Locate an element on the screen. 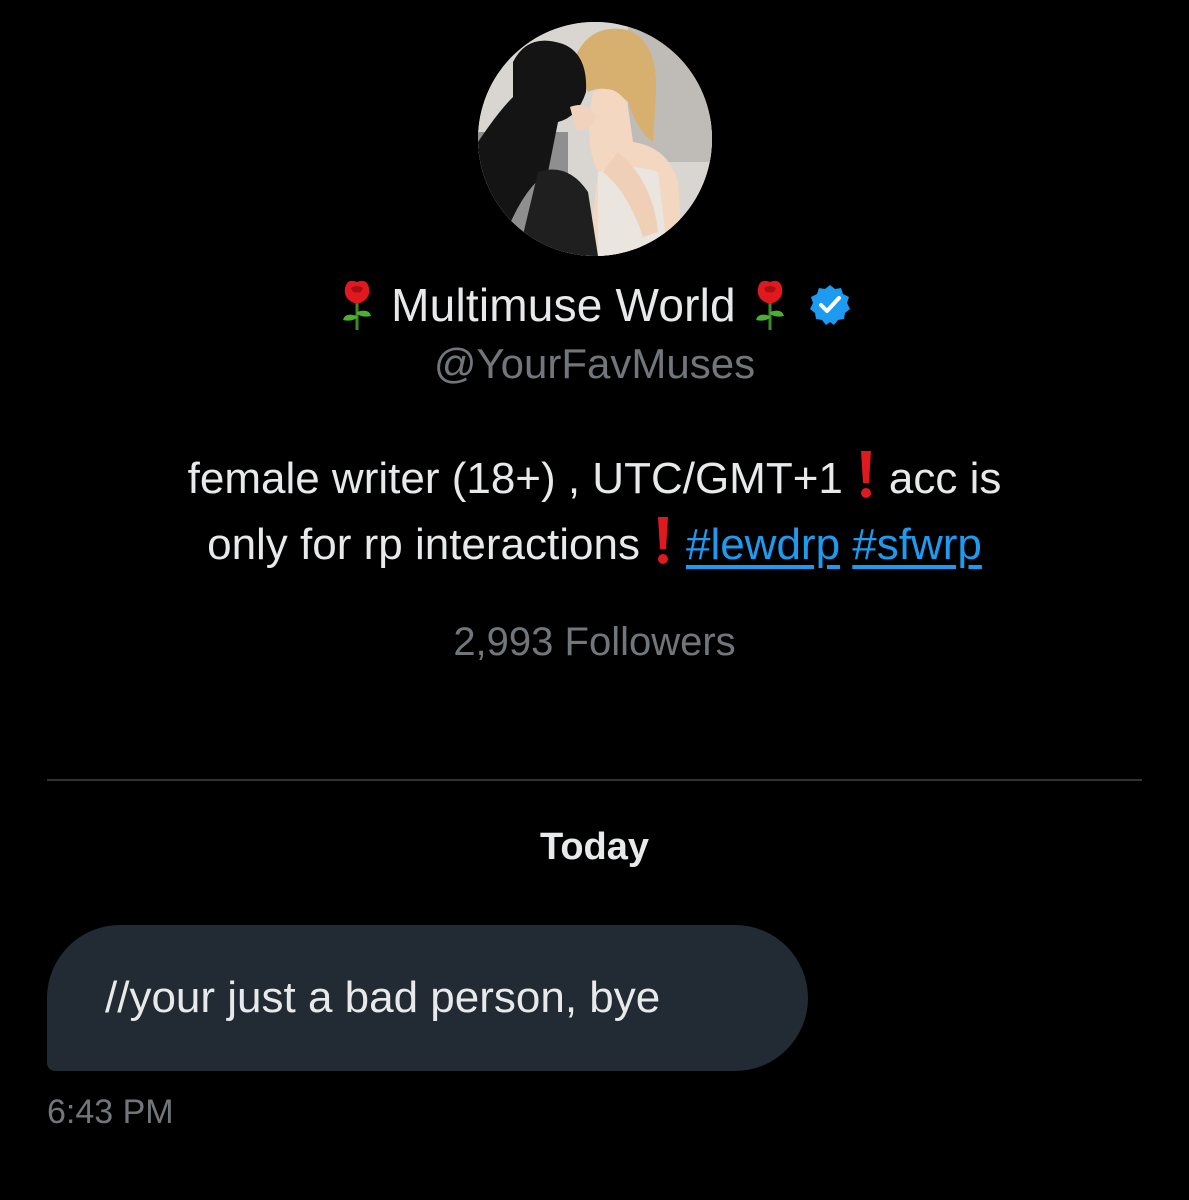 Image resolution: width=1189 pixels, height=1200 pixels. hashtag-link-sfwrp: #sfwrp is located at coordinates (917, 544).